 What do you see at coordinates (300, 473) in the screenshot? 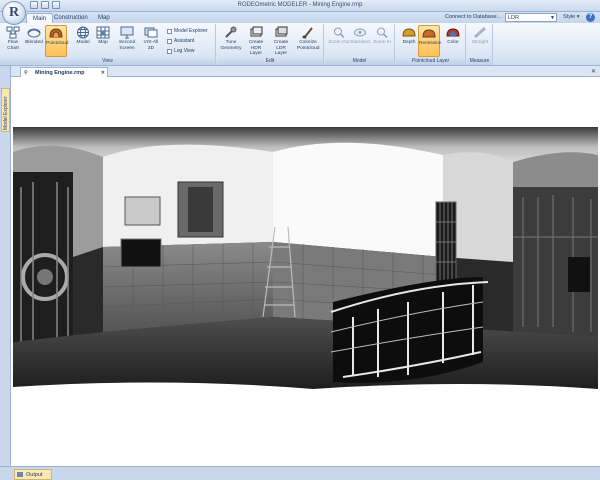
I see `bottom-panel-bar: Output` at bounding box center [300, 473].